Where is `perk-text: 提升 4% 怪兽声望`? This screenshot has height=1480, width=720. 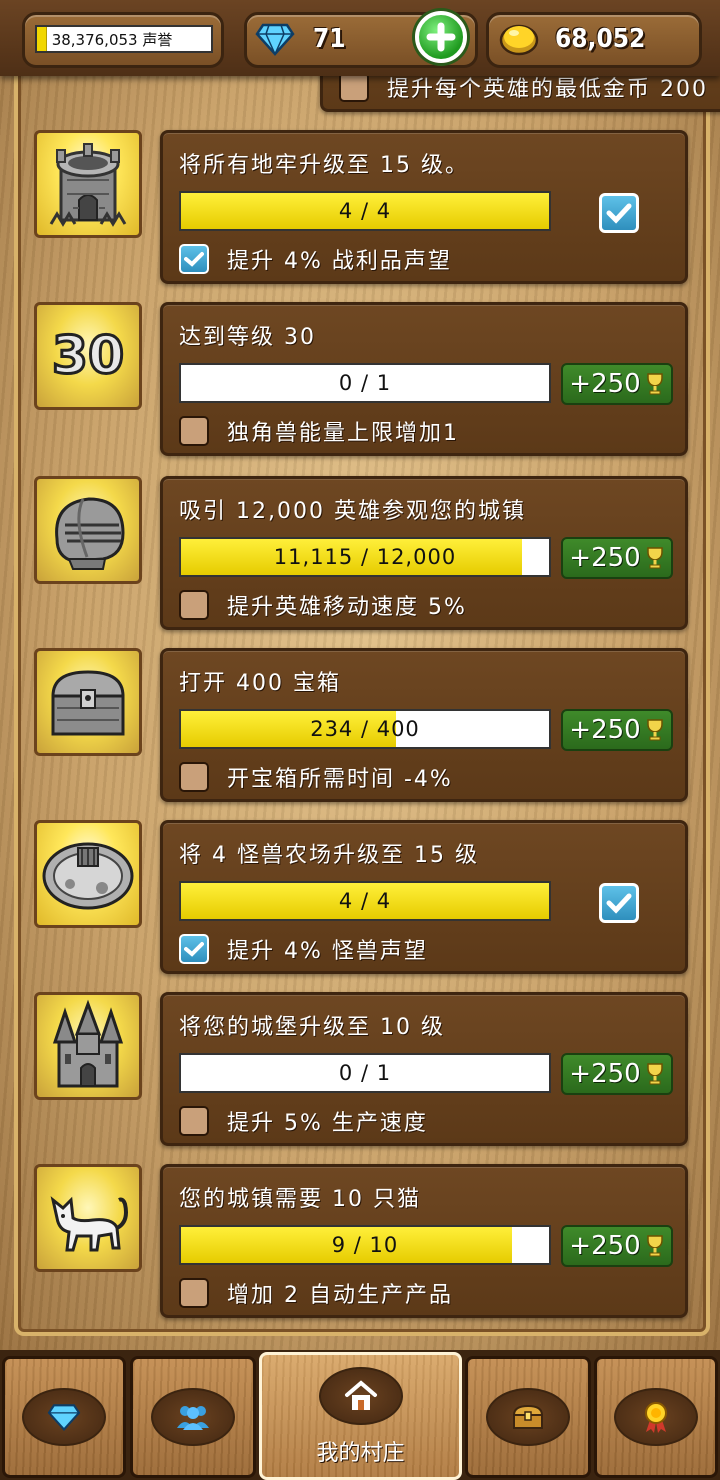 perk-text: 提升 4% 怪兽声望 is located at coordinates (327, 951).